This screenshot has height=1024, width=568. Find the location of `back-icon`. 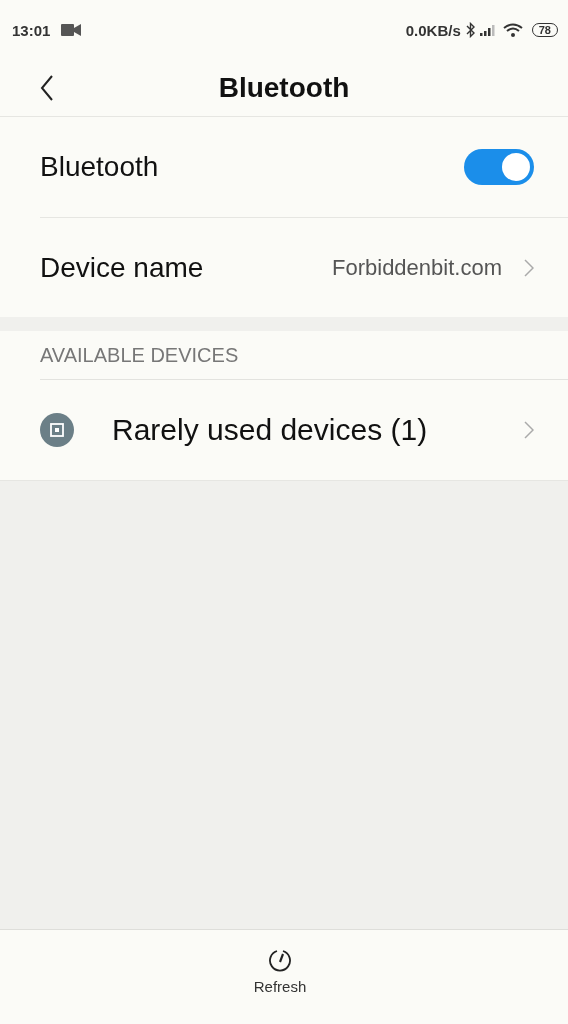

back-icon is located at coordinates (47, 88).